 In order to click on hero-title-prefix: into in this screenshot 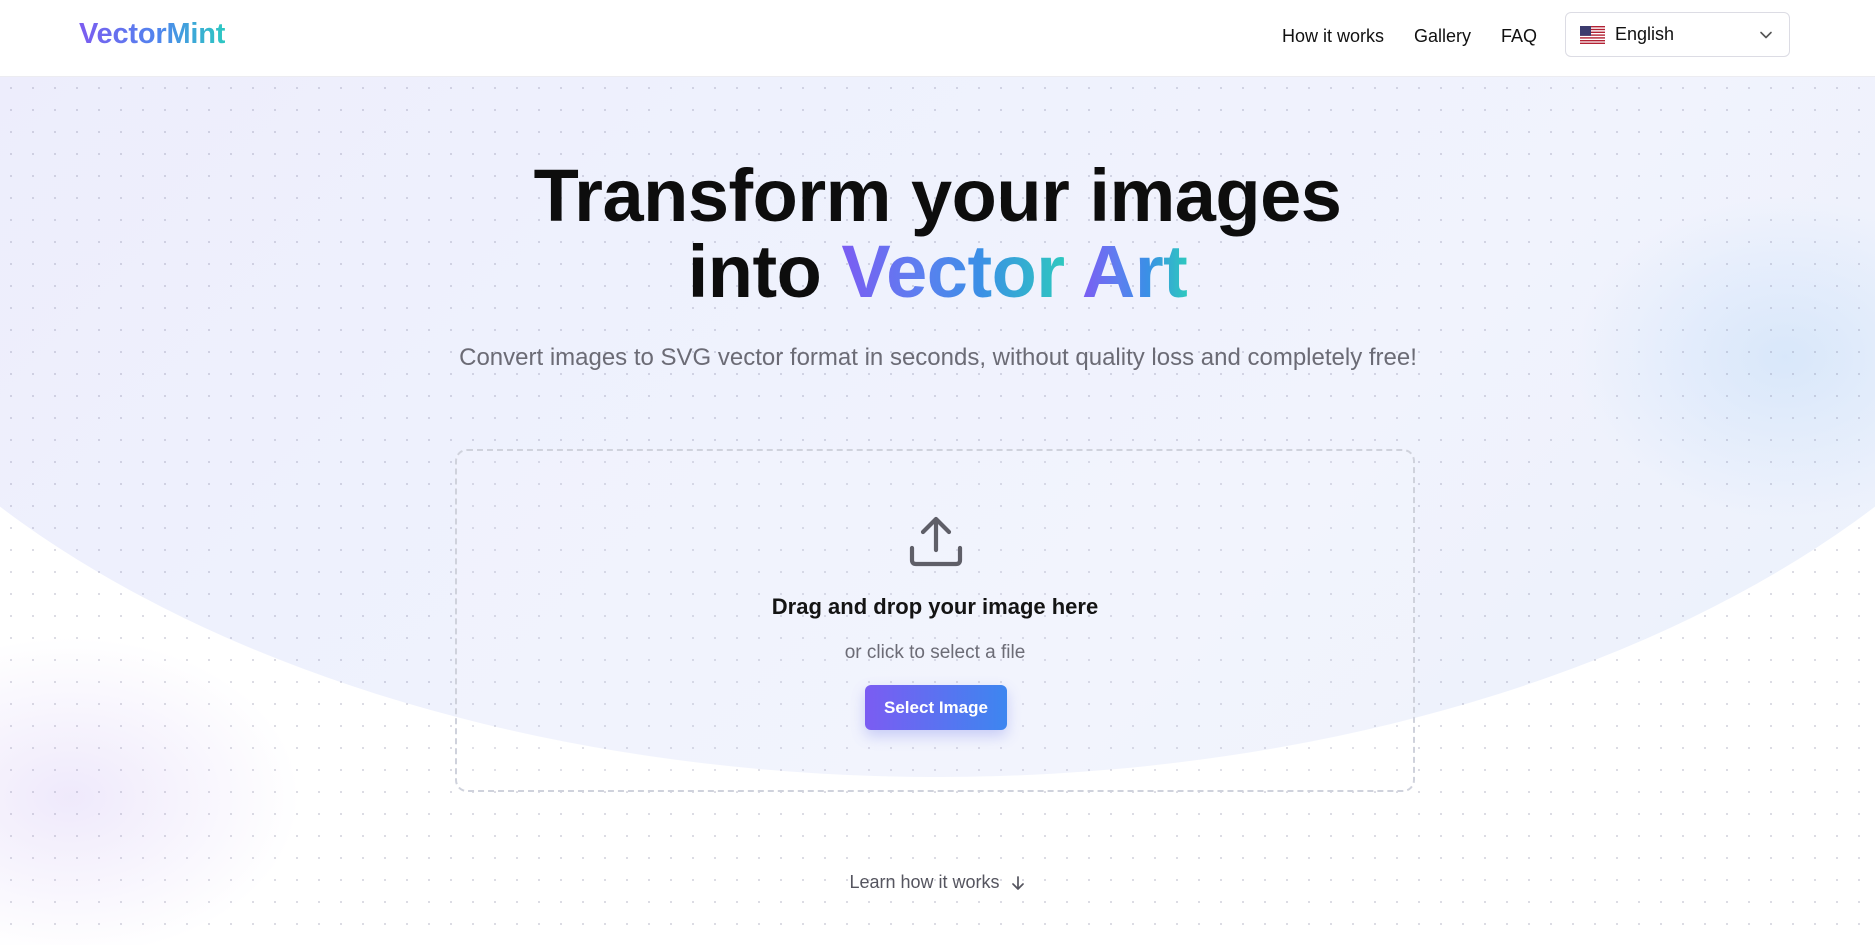, I will do `click(754, 271)`.